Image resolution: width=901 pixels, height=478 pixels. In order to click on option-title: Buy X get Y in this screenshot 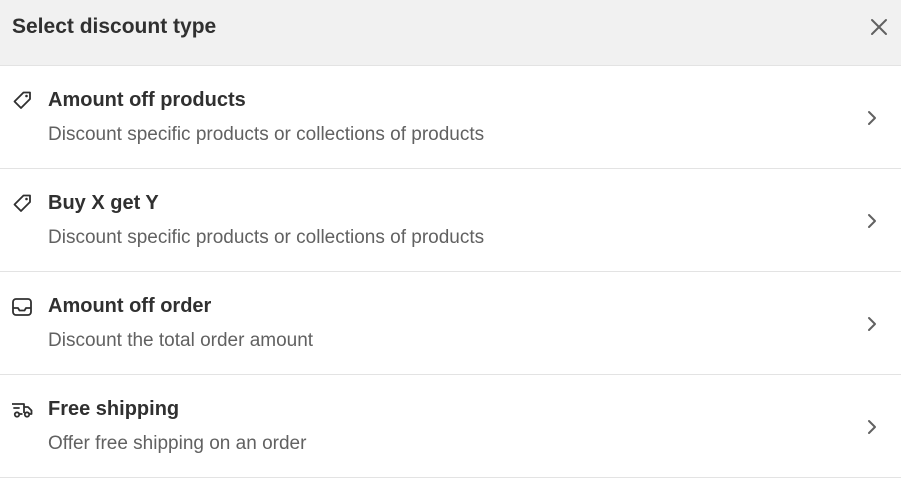, I will do `click(103, 203)`.